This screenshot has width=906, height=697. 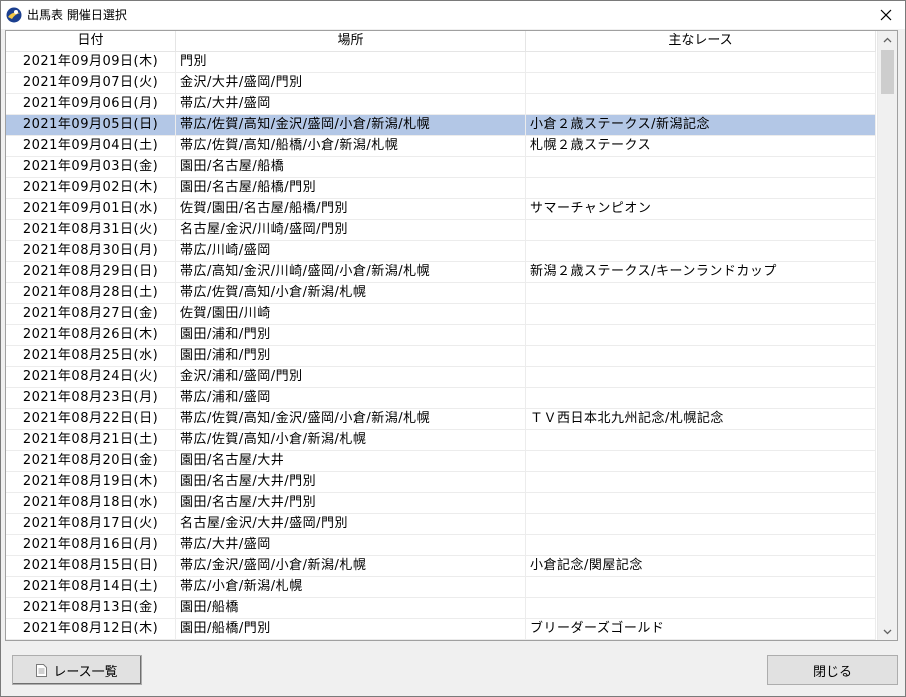 I want to click on table-row: 2021年08月24日(火) 金沢/浦和/盛岡/門別, so click(x=441, y=377).